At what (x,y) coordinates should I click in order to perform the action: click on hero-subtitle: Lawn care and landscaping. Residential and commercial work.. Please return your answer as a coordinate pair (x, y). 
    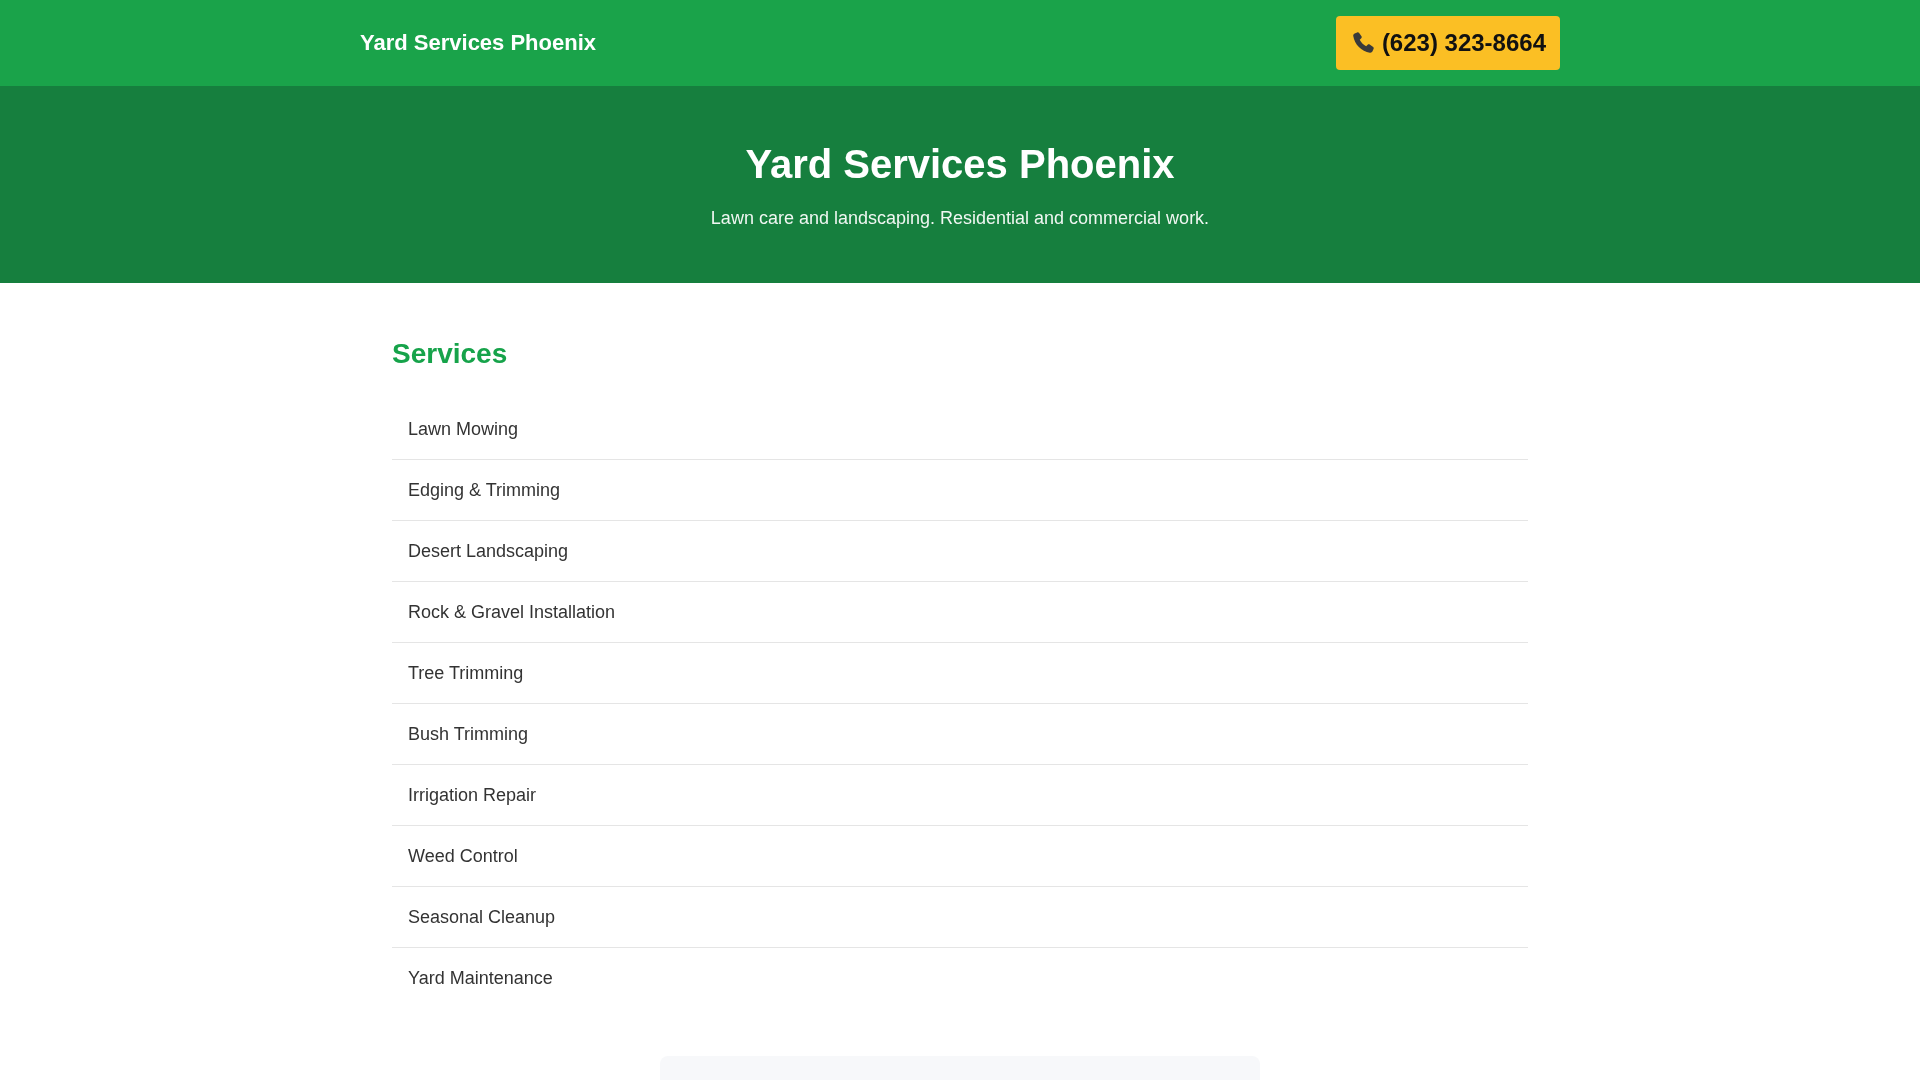
    Looking at the image, I should click on (960, 218).